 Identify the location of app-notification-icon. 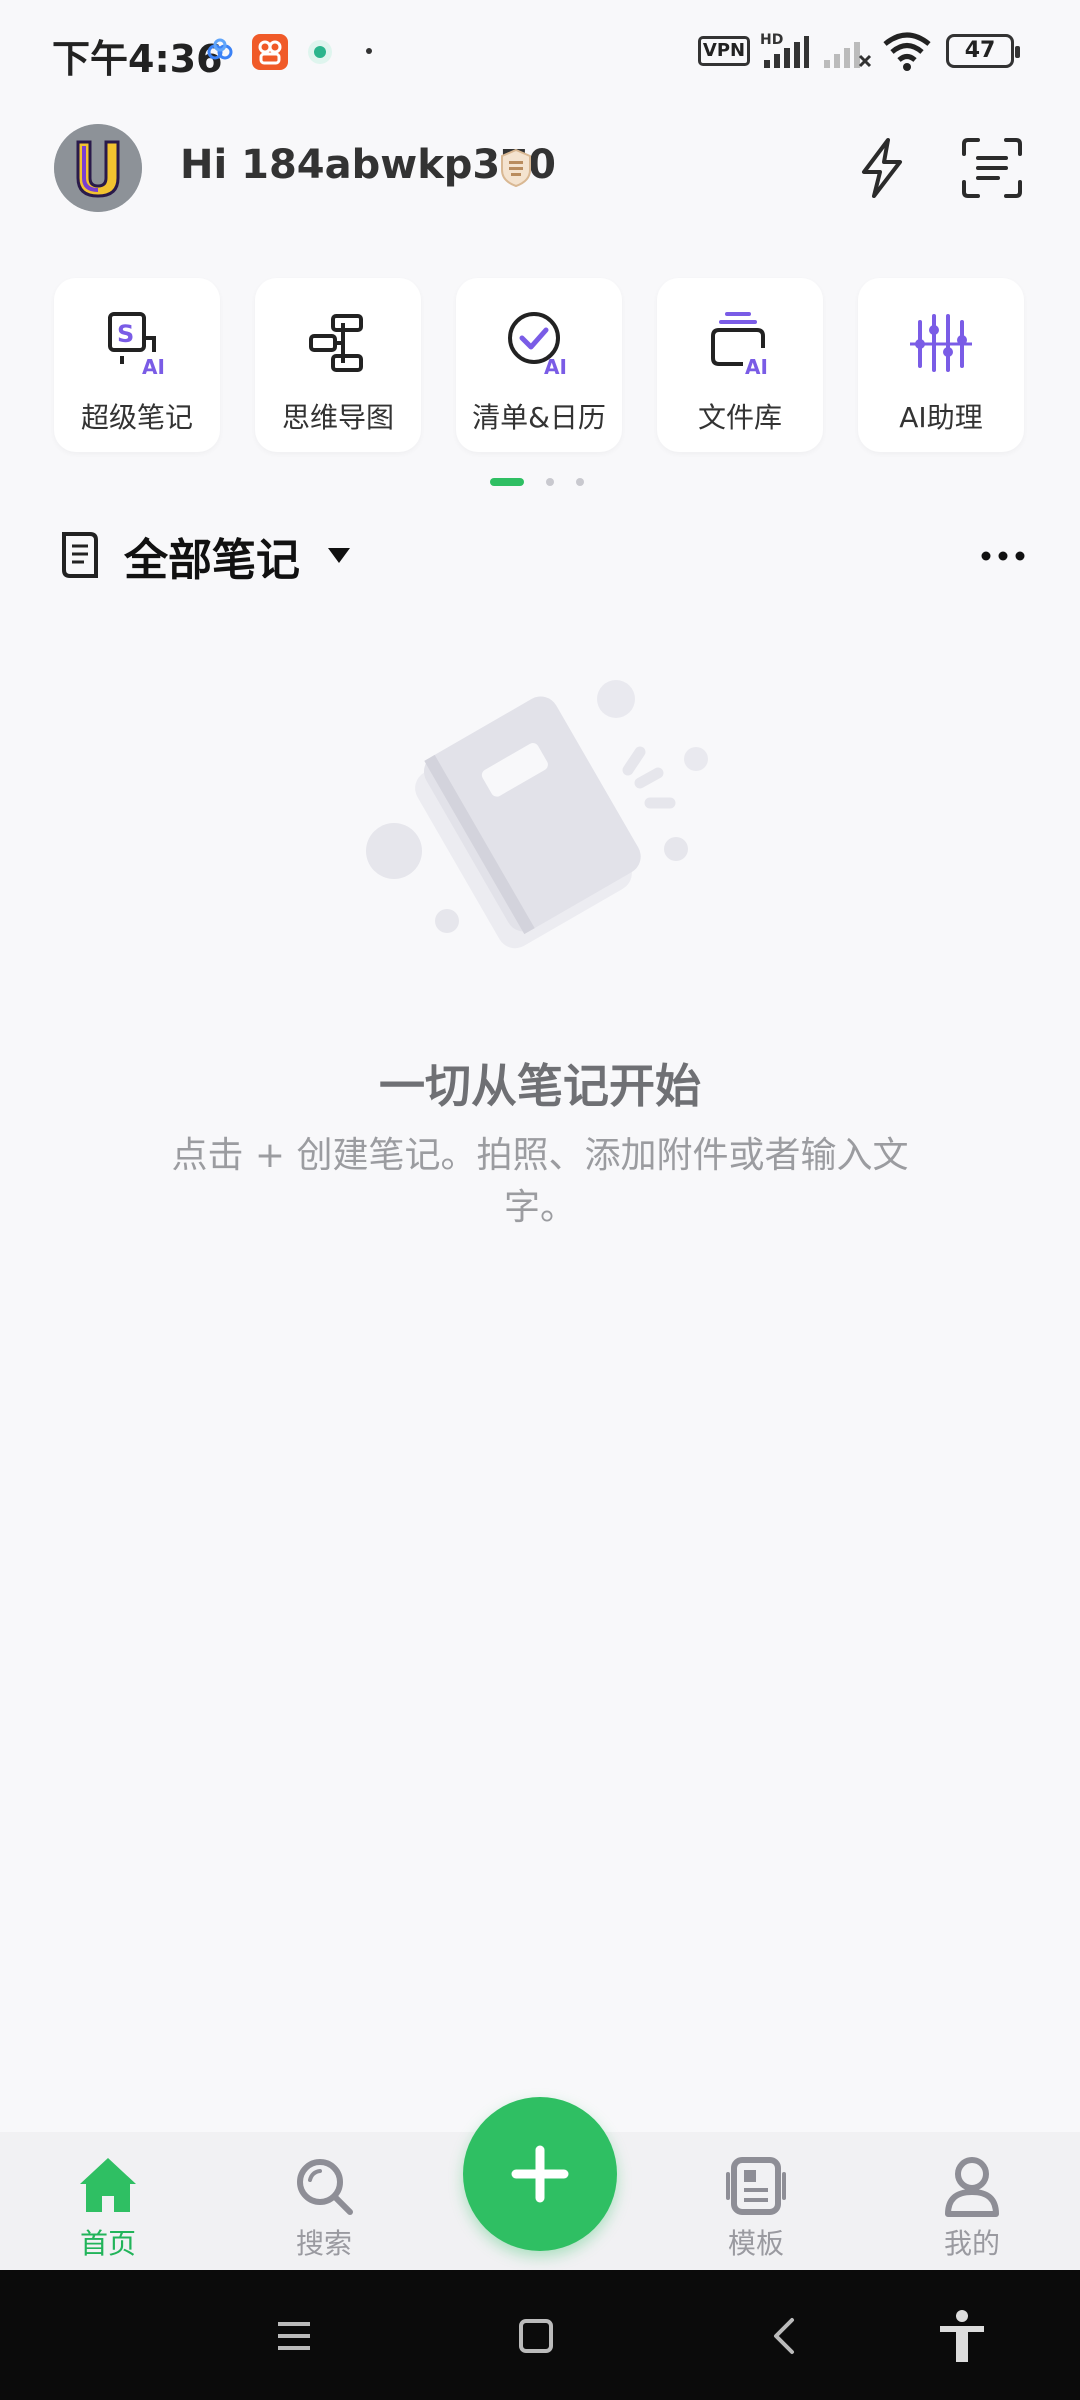
(270, 52).